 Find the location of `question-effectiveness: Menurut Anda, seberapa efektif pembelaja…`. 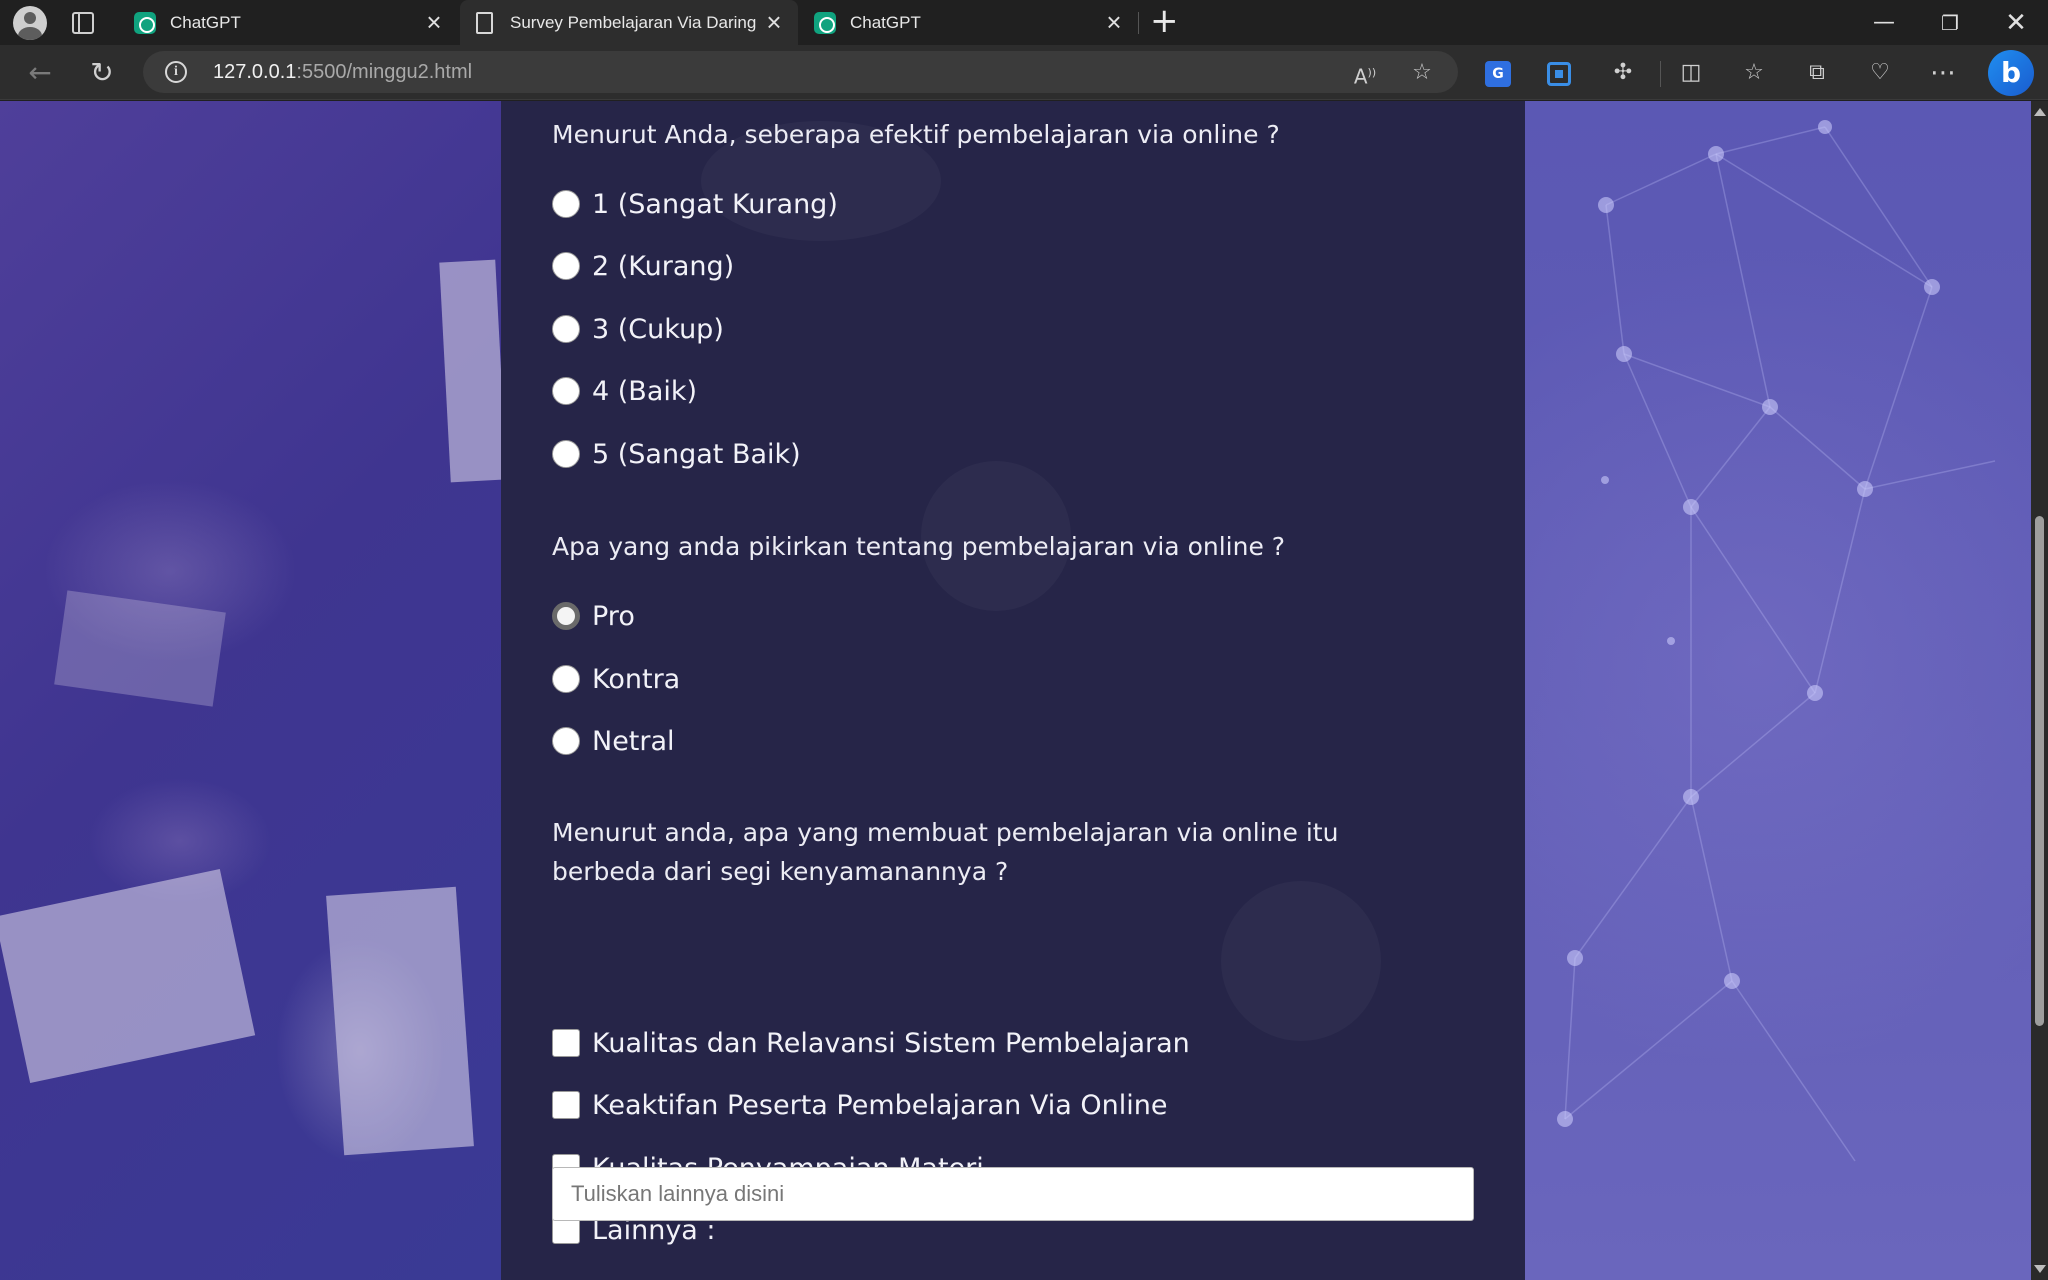

question-effectiveness: Menurut Anda, seberapa efektif pembelaja… is located at coordinates (916, 134).